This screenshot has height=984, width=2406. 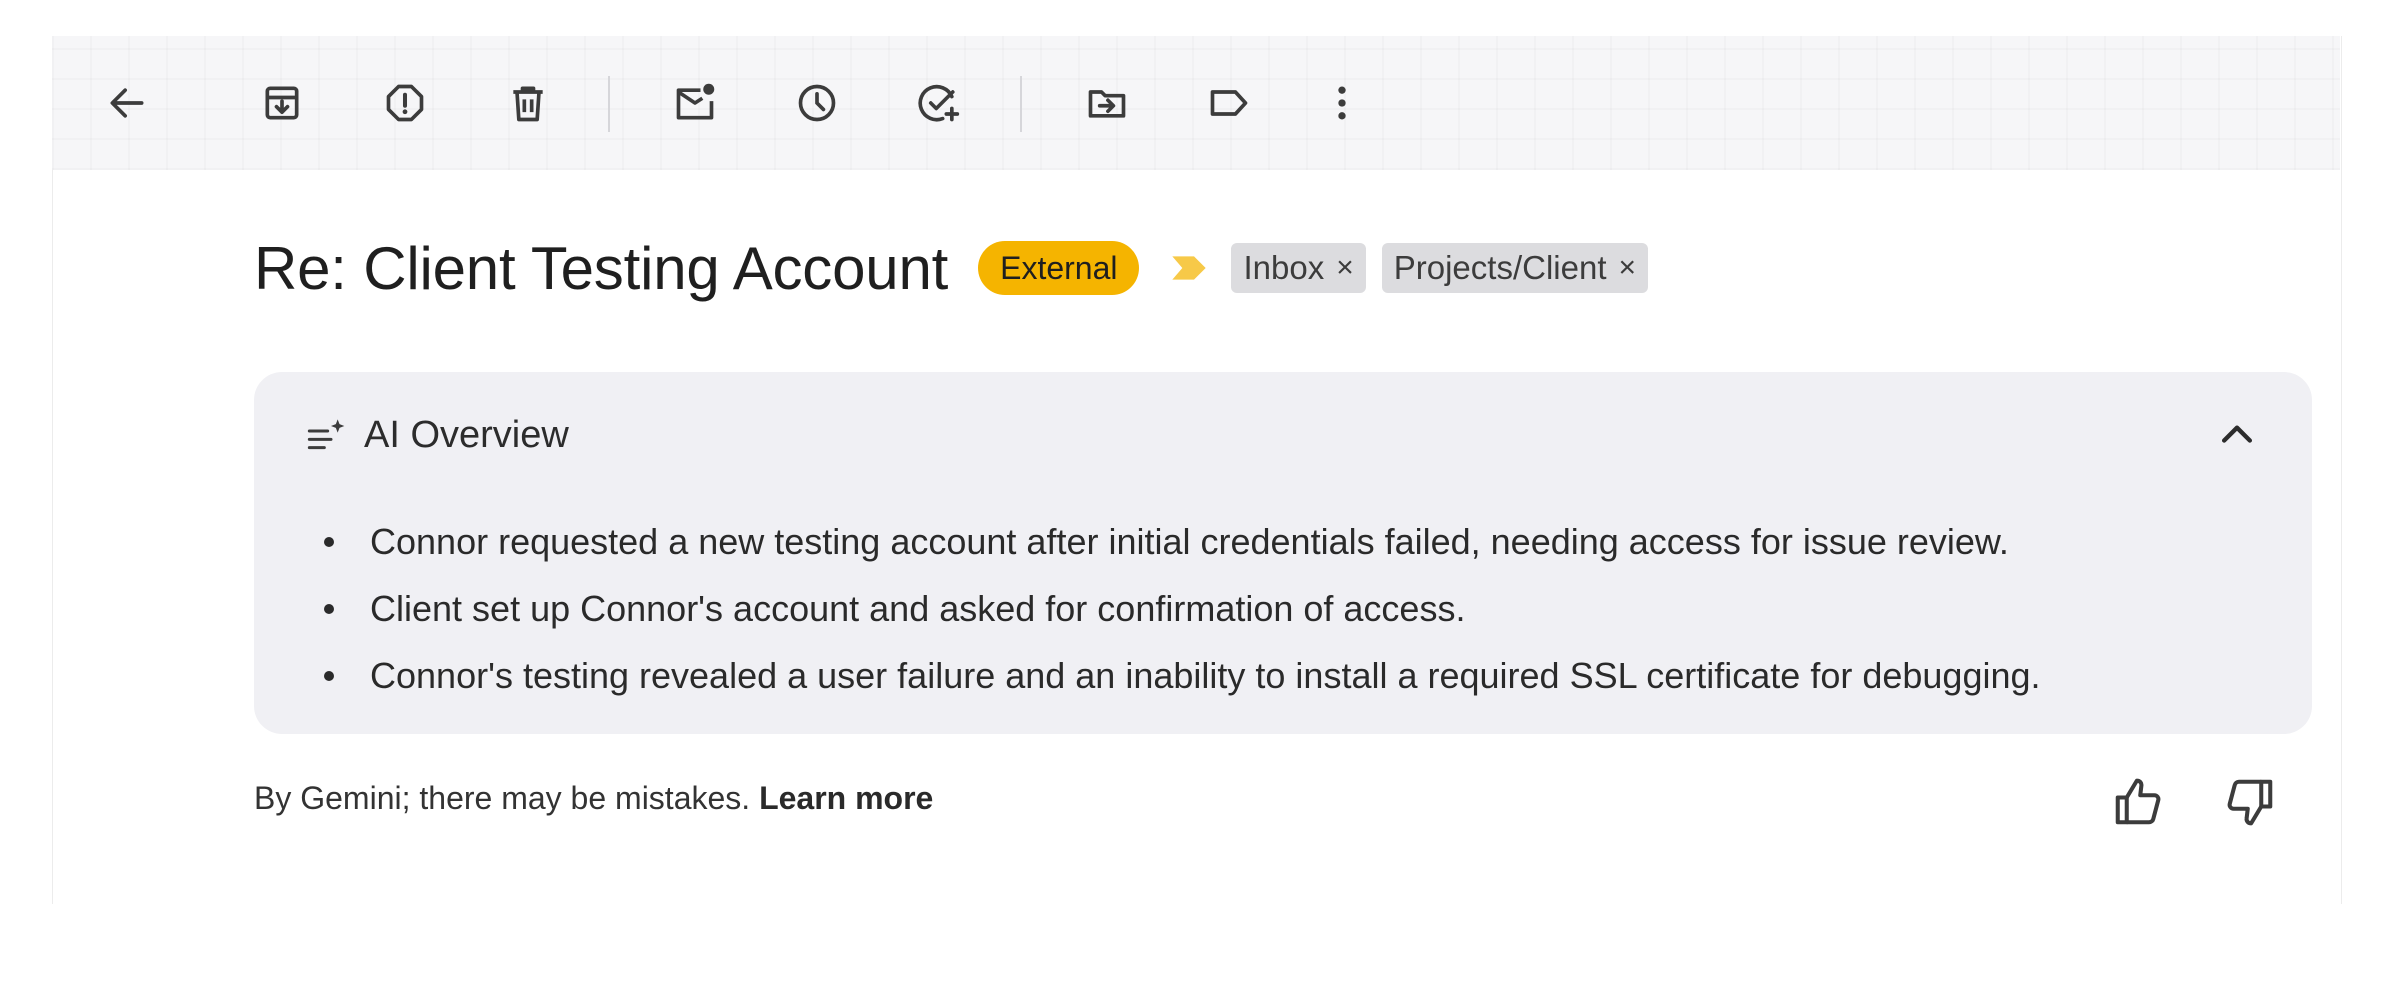 I want to click on move-to-button, so click(x=1107, y=103).